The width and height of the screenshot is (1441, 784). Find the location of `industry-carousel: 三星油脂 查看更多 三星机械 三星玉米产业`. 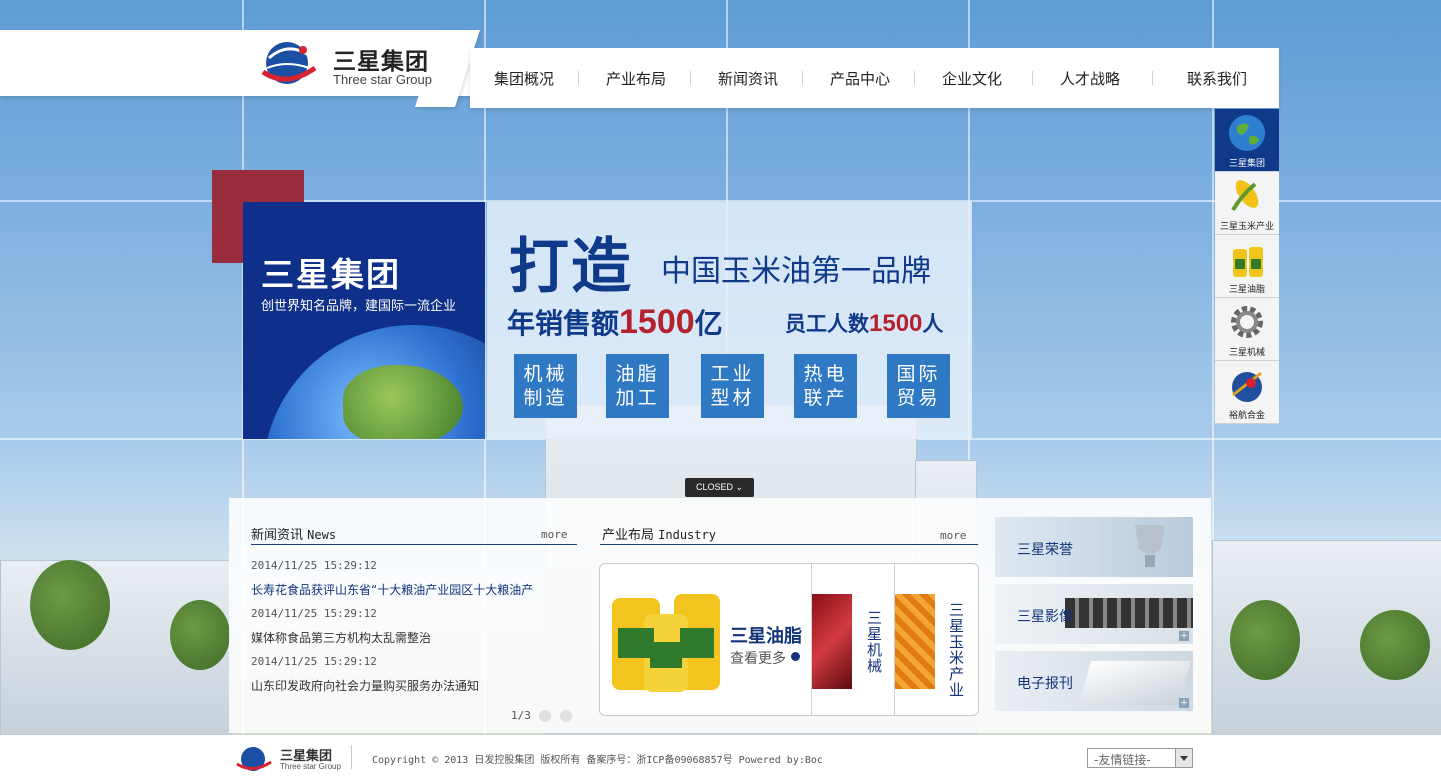

industry-carousel: 三星油脂 查看更多 三星机械 三星玉米产业 is located at coordinates (789, 639).